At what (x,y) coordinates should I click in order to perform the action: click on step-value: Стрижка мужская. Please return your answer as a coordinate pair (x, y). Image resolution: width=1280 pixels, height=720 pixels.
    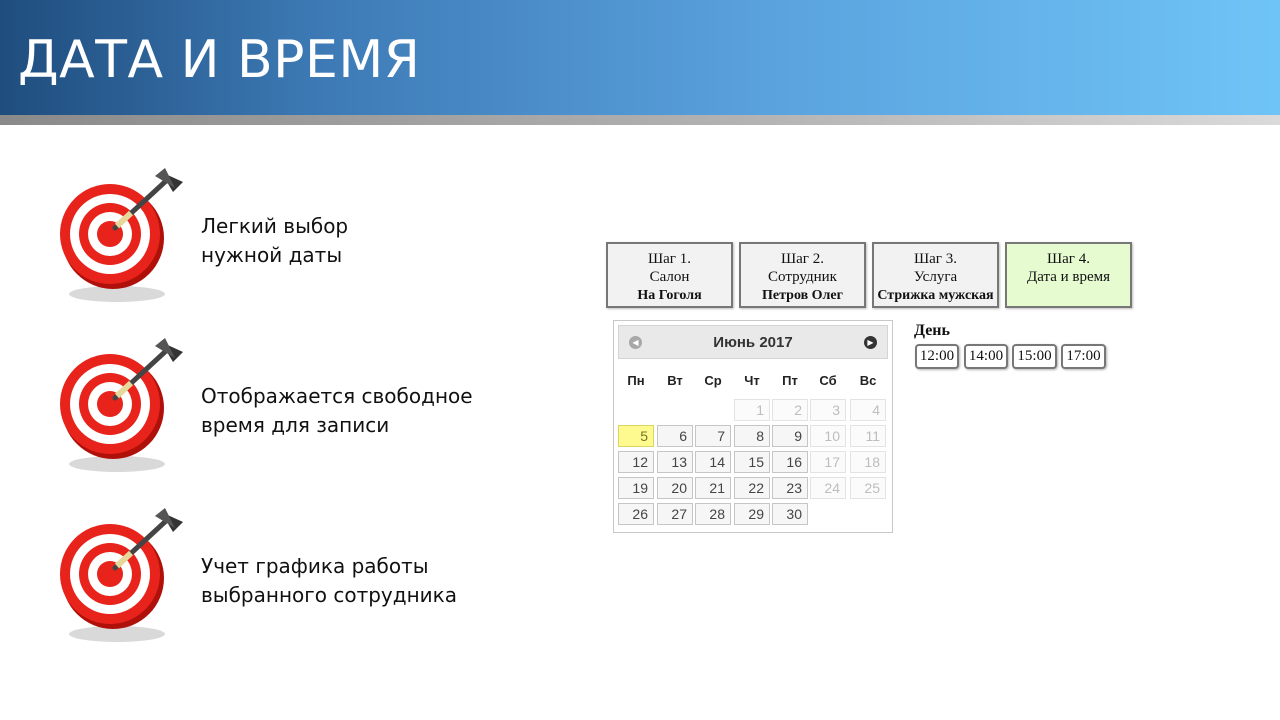
    Looking at the image, I should click on (935, 295).